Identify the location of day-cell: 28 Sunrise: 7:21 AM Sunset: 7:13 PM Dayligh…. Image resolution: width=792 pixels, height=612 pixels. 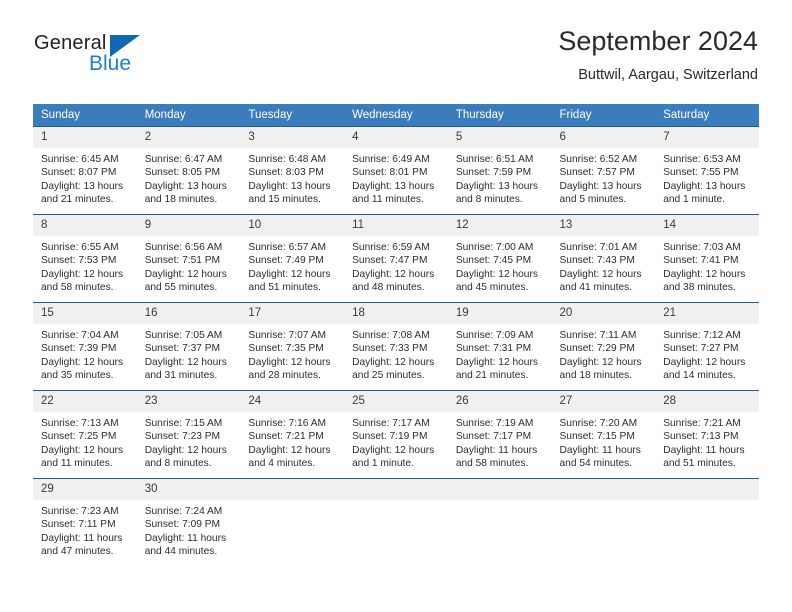
(707, 434).